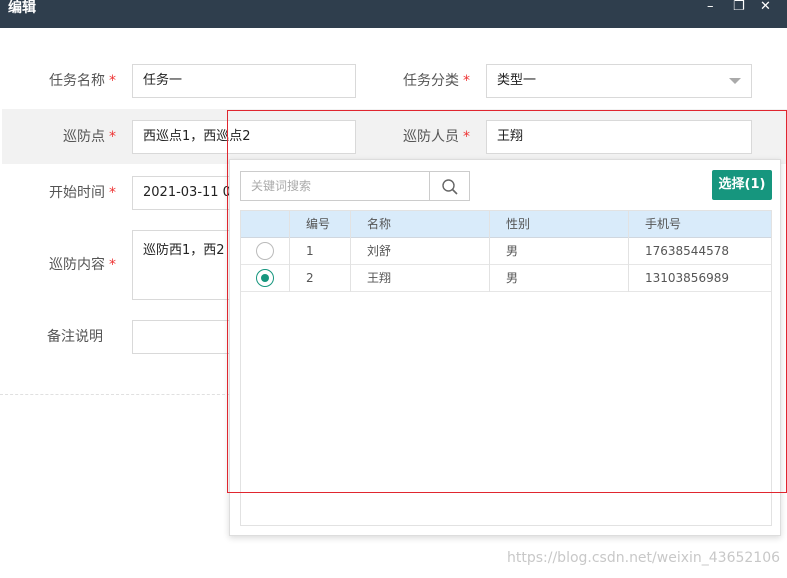 The width and height of the screenshot is (787, 578). What do you see at coordinates (22, 8) in the screenshot?
I see `window-title: 编辑` at bounding box center [22, 8].